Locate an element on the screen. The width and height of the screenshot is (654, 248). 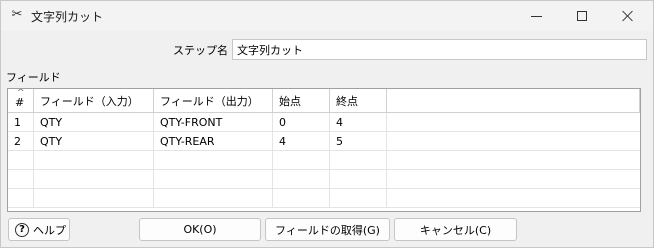
header-cell-start: 始点 is located at coordinates (301, 100).